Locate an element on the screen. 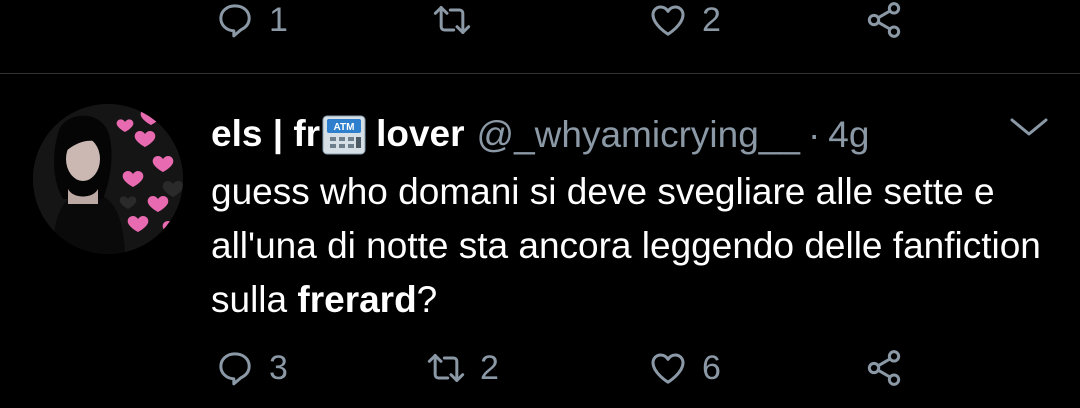 Image resolution: width=1080 pixels, height=408 pixels. avatar is located at coordinates (108, 179).